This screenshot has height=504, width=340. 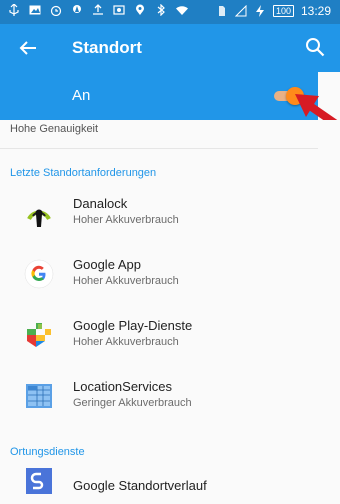 I want to click on google-icon, so click(x=39, y=274).